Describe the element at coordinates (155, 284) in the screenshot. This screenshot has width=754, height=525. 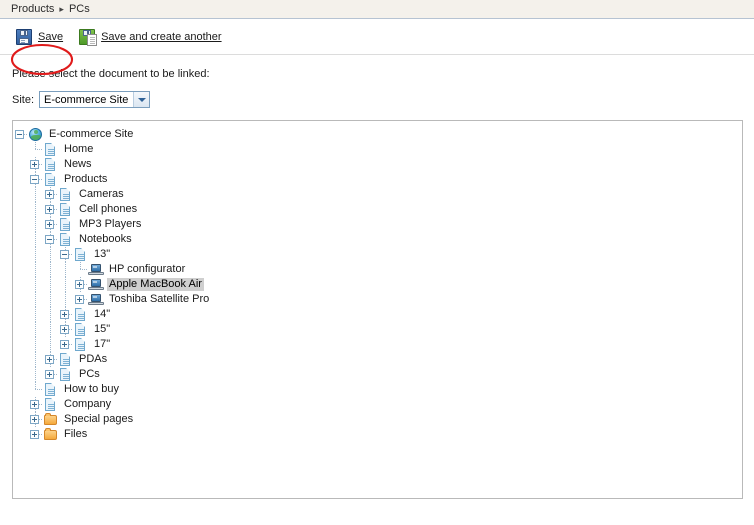
I see `tree-node-label: Apple MacBook Air` at that location.